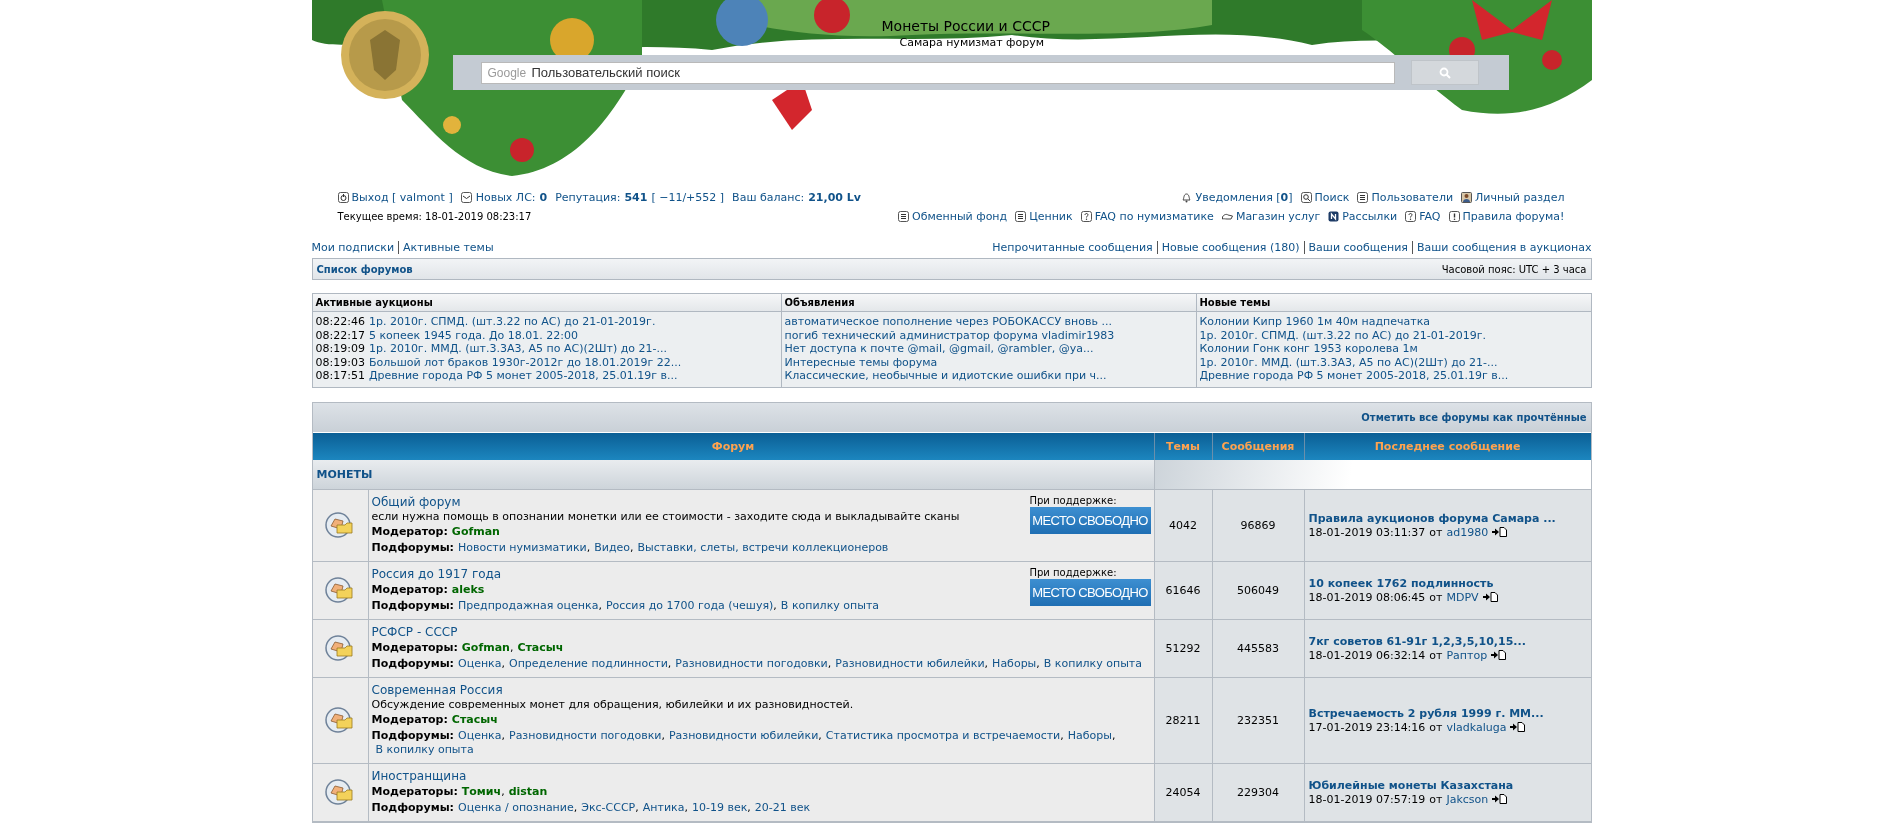  I want to click on subnav-link: Активные темы, so click(446, 247).